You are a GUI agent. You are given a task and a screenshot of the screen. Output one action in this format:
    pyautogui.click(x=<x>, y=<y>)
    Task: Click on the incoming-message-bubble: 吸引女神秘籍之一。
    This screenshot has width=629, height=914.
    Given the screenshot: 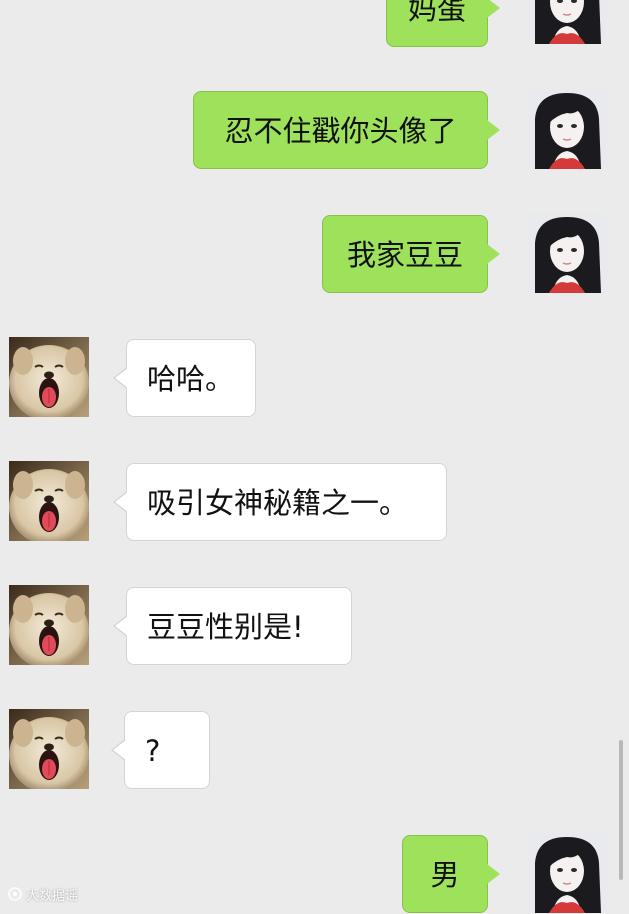 What is the action you would take?
    pyautogui.click(x=280, y=502)
    